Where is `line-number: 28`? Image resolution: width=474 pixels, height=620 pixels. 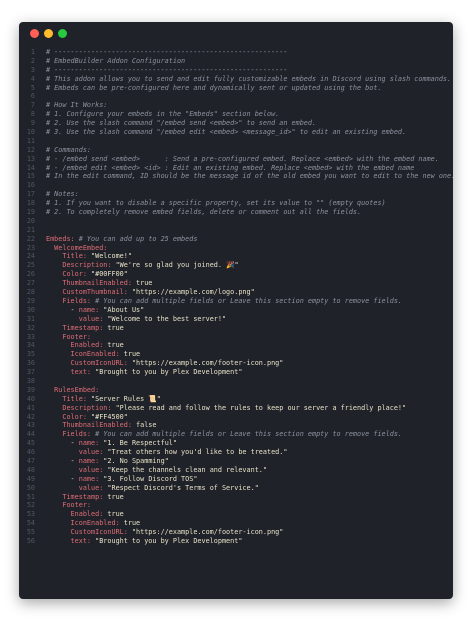 line-number: 28 is located at coordinates (30, 292).